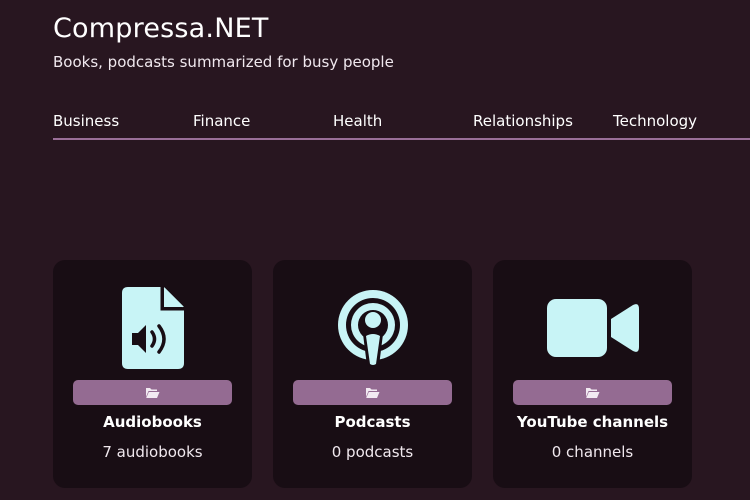  I want to click on card-title: Audiobooks, so click(152, 422).